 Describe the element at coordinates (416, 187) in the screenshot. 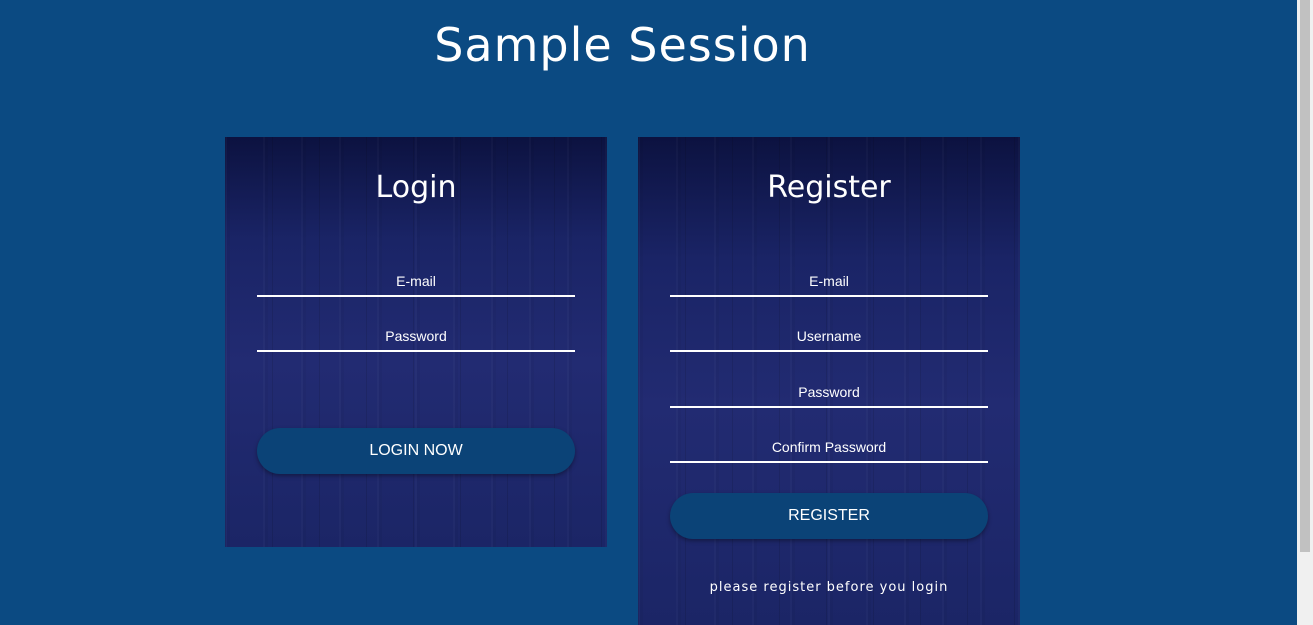

I see `login-title: Login` at that location.